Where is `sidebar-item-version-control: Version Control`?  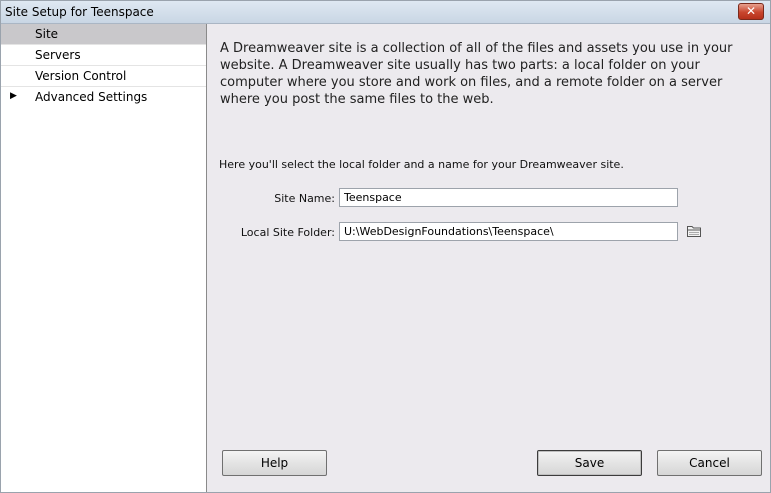 sidebar-item-version-control: Version Control is located at coordinates (103, 76).